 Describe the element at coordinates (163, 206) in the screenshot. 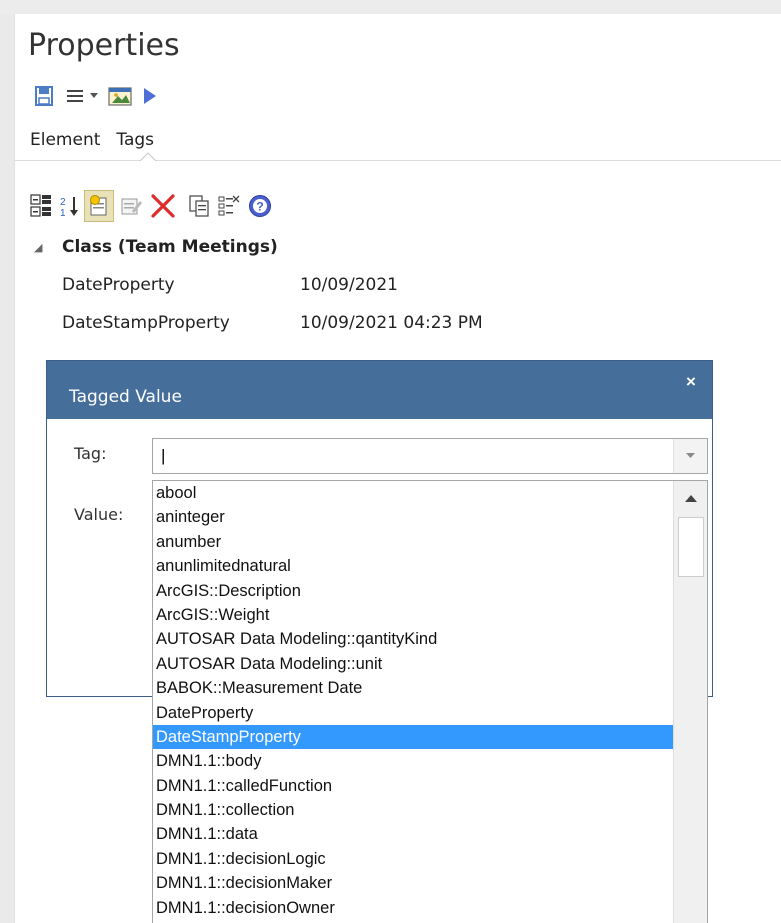

I see `delete-icon` at that location.